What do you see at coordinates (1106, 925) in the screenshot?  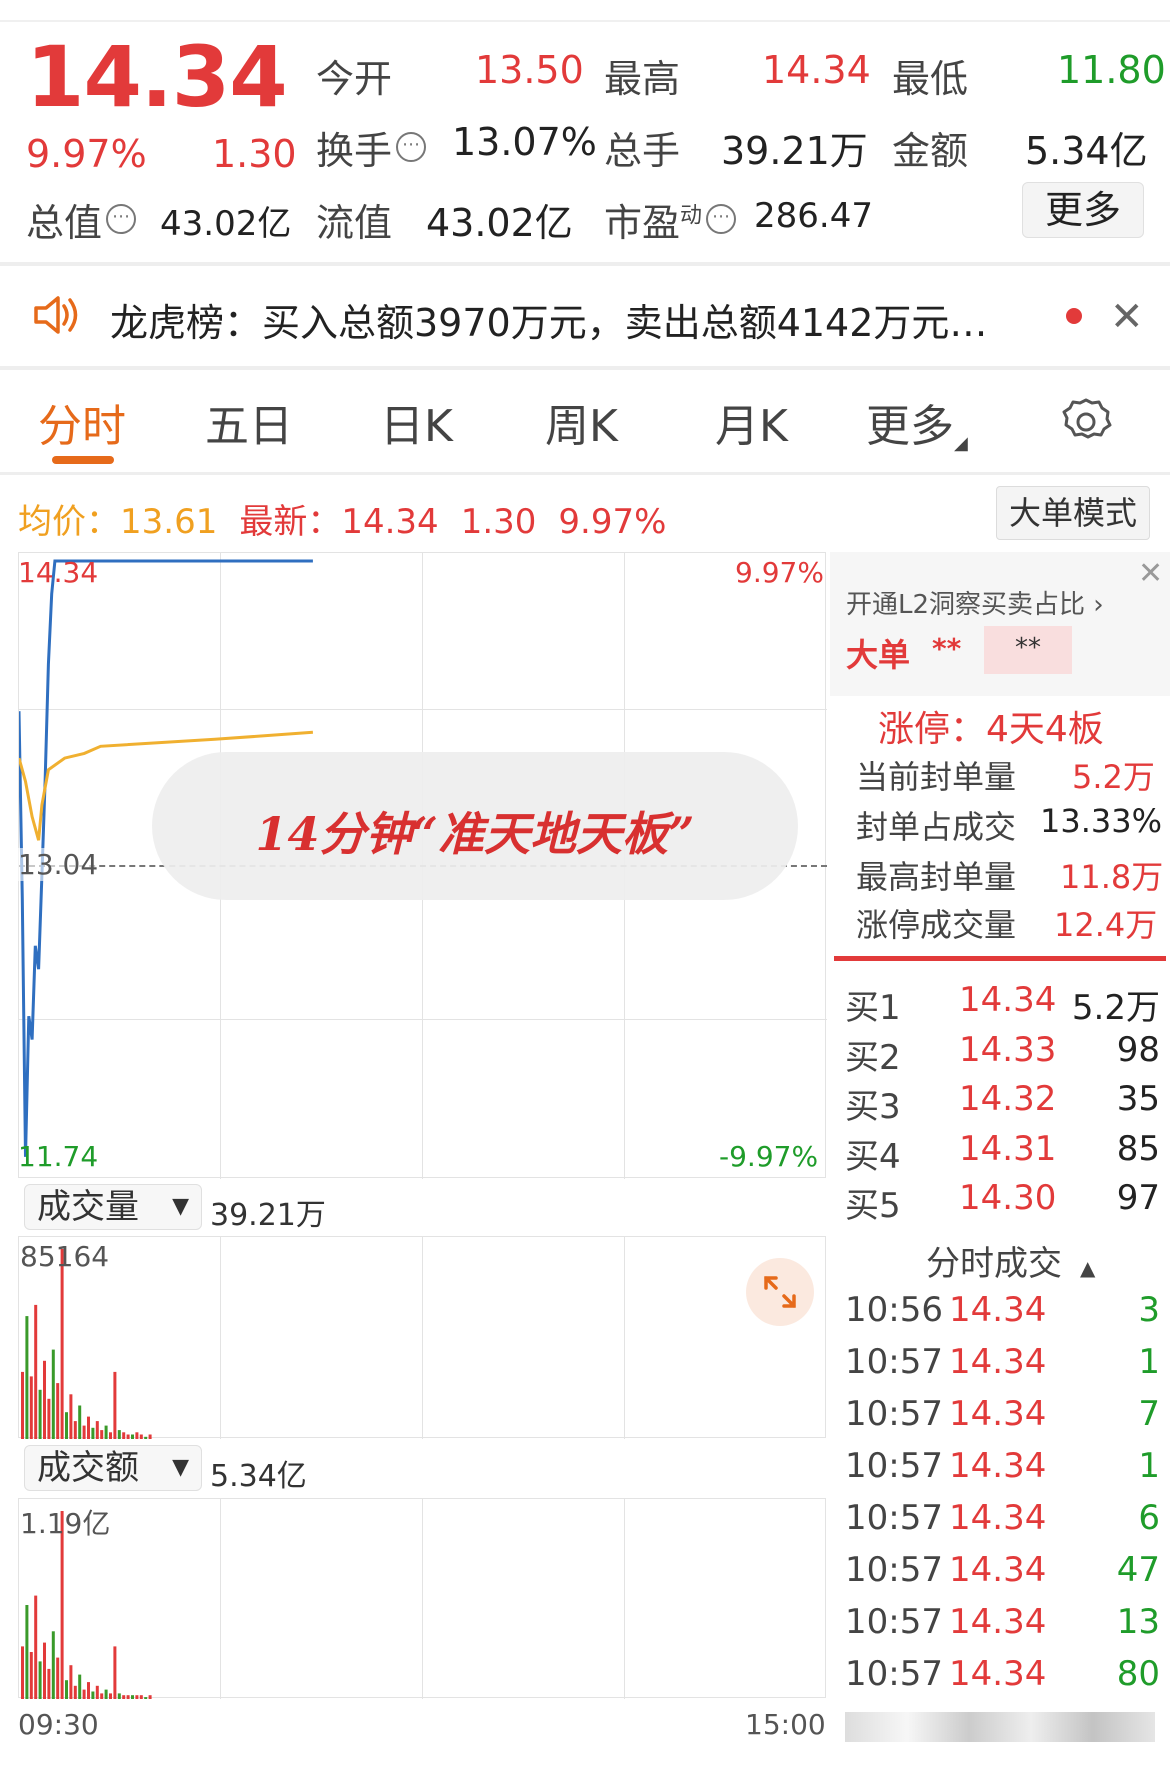 I see `limit-volume-value: 12.4万` at bounding box center [1106, 925].